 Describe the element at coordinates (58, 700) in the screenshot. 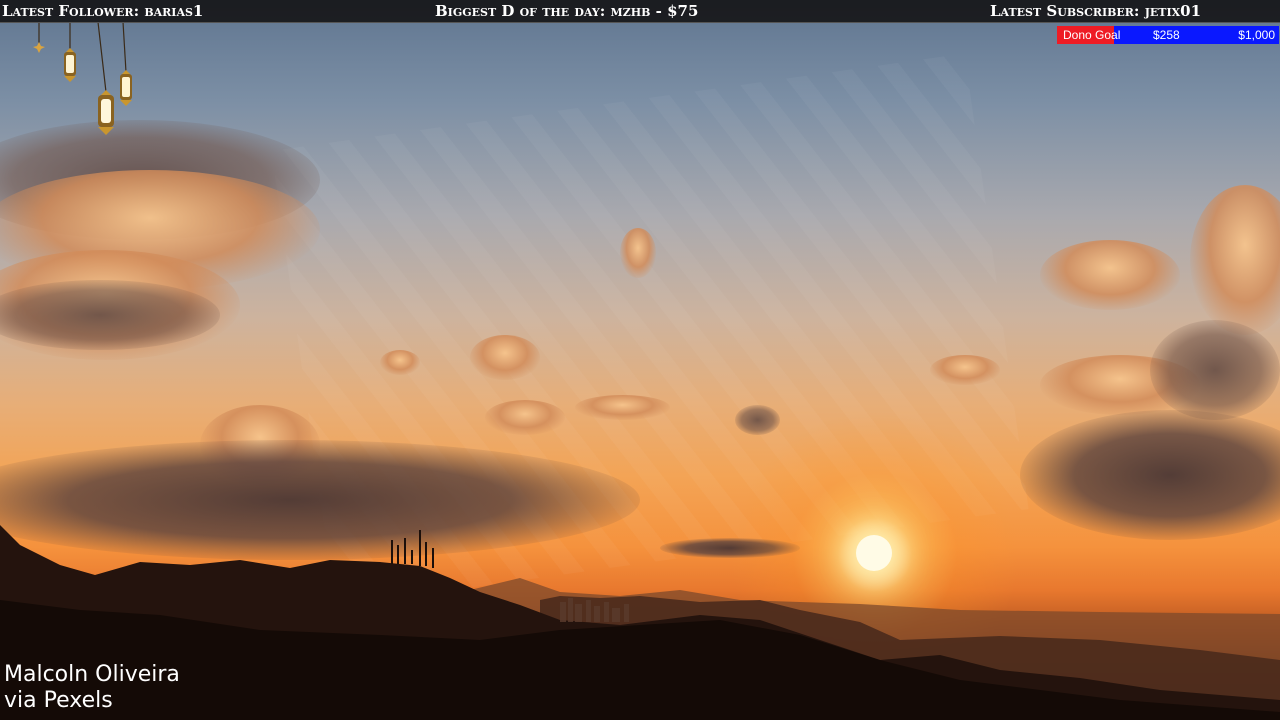

I see `photo-credit-source: via Pexels` at that location.